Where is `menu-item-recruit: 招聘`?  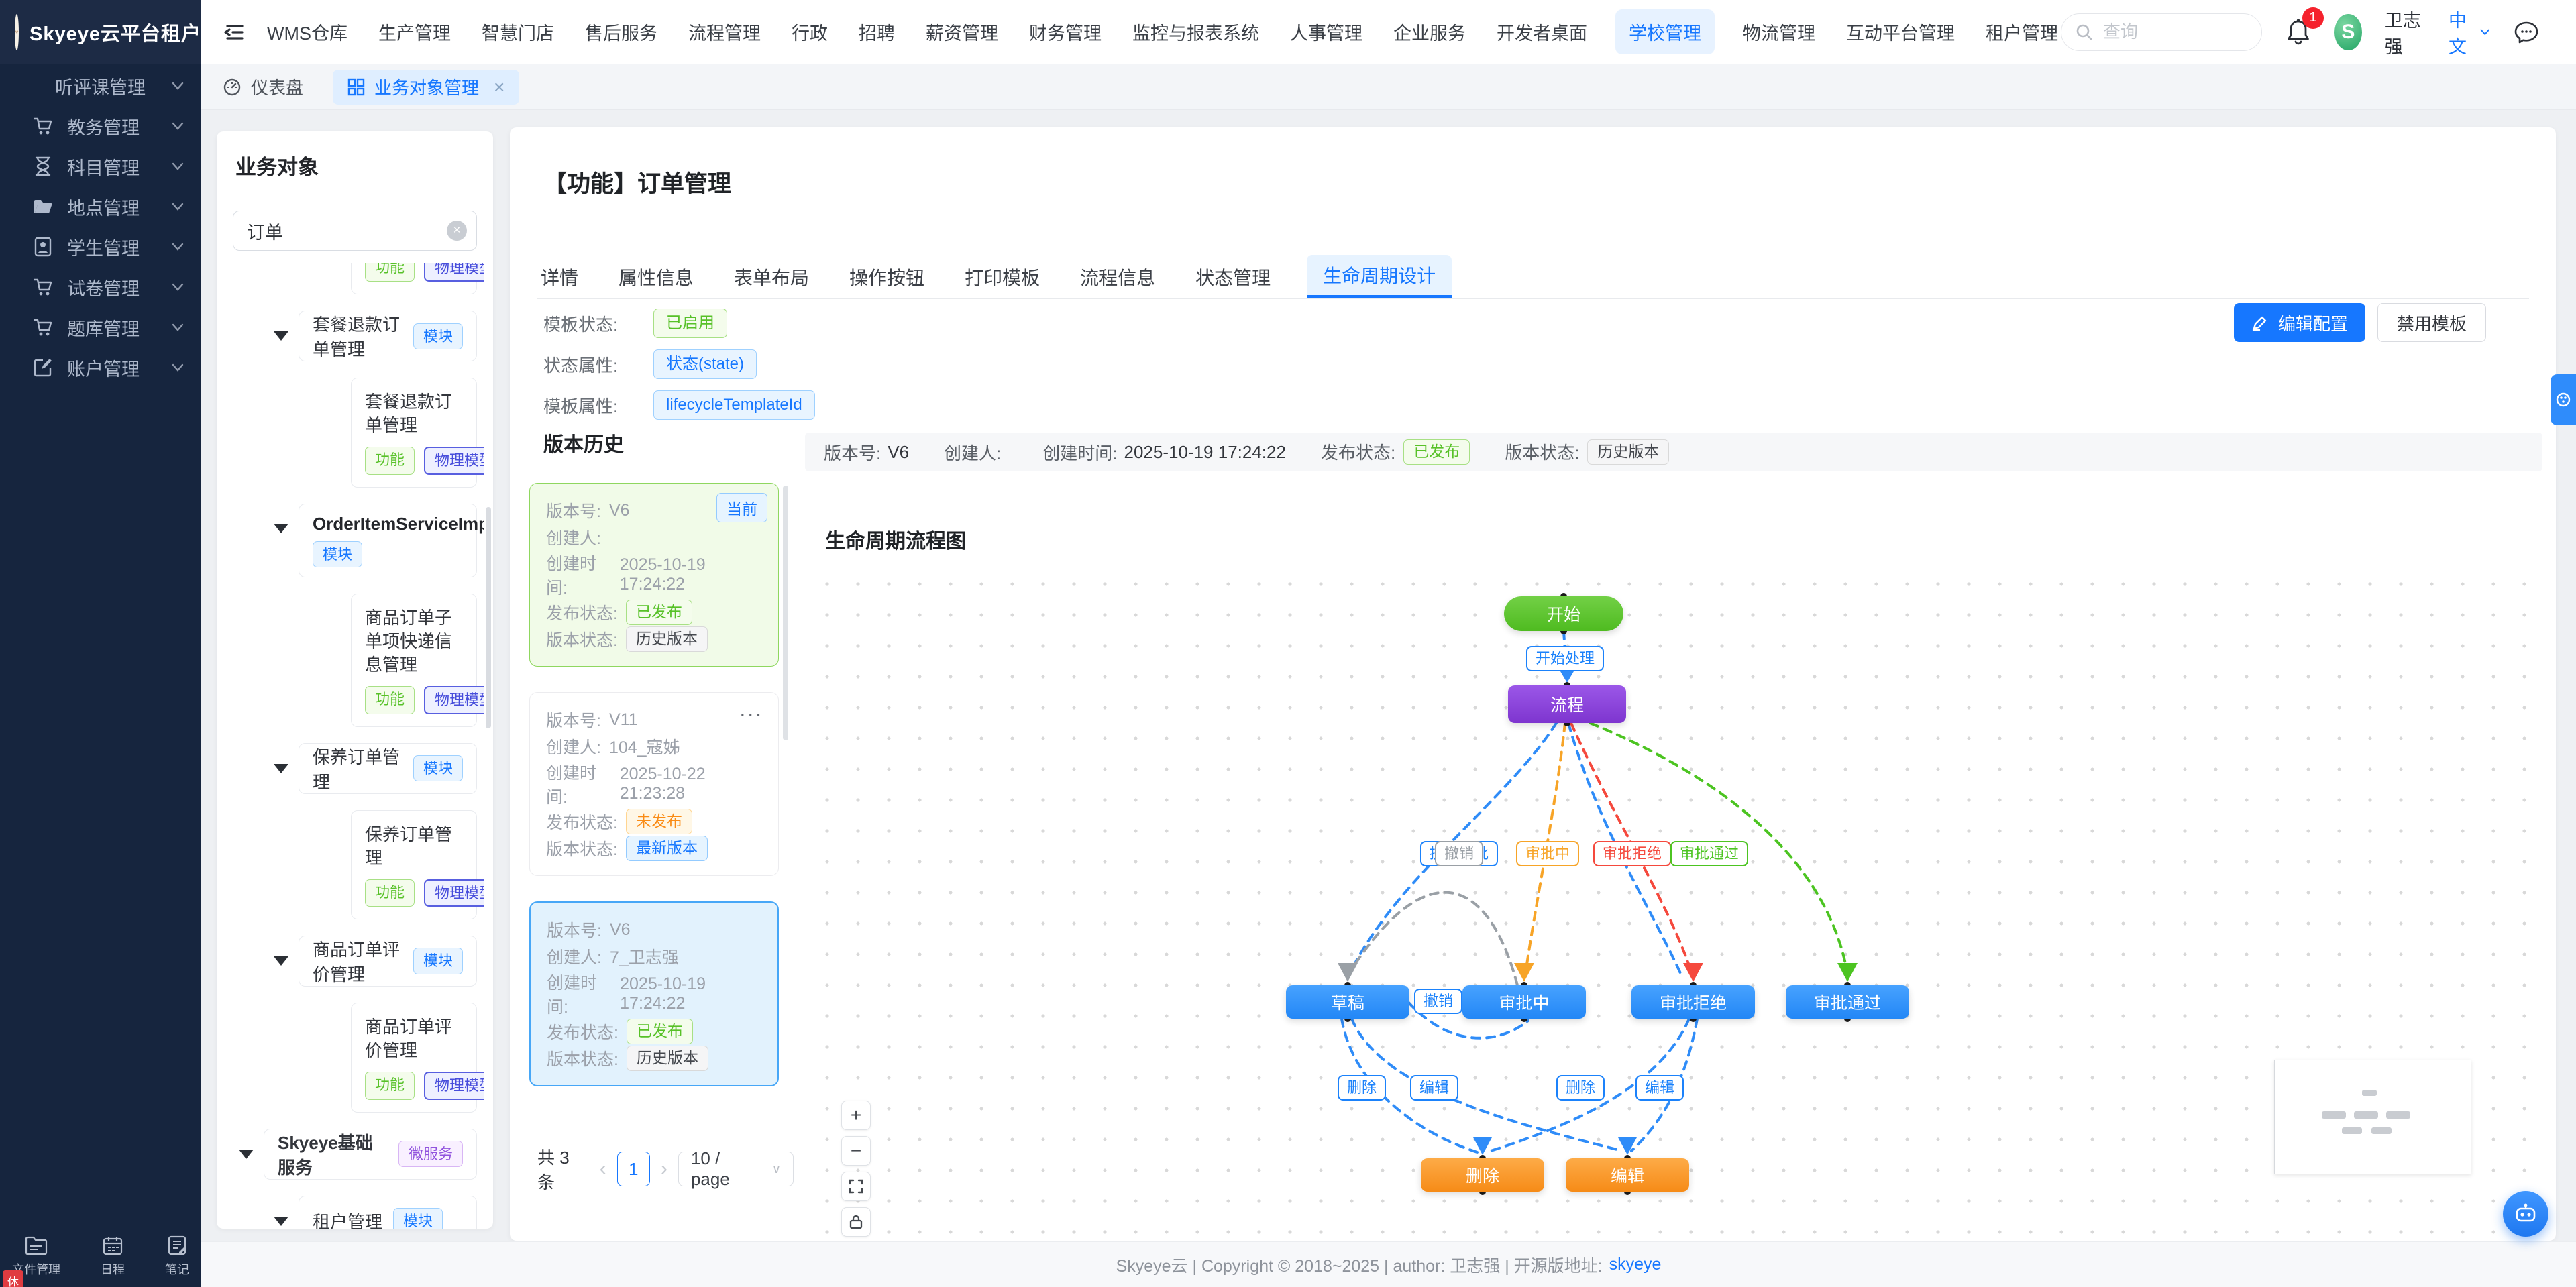
menu-item-recruit: 招聘 is located at coordinates (877, 32).